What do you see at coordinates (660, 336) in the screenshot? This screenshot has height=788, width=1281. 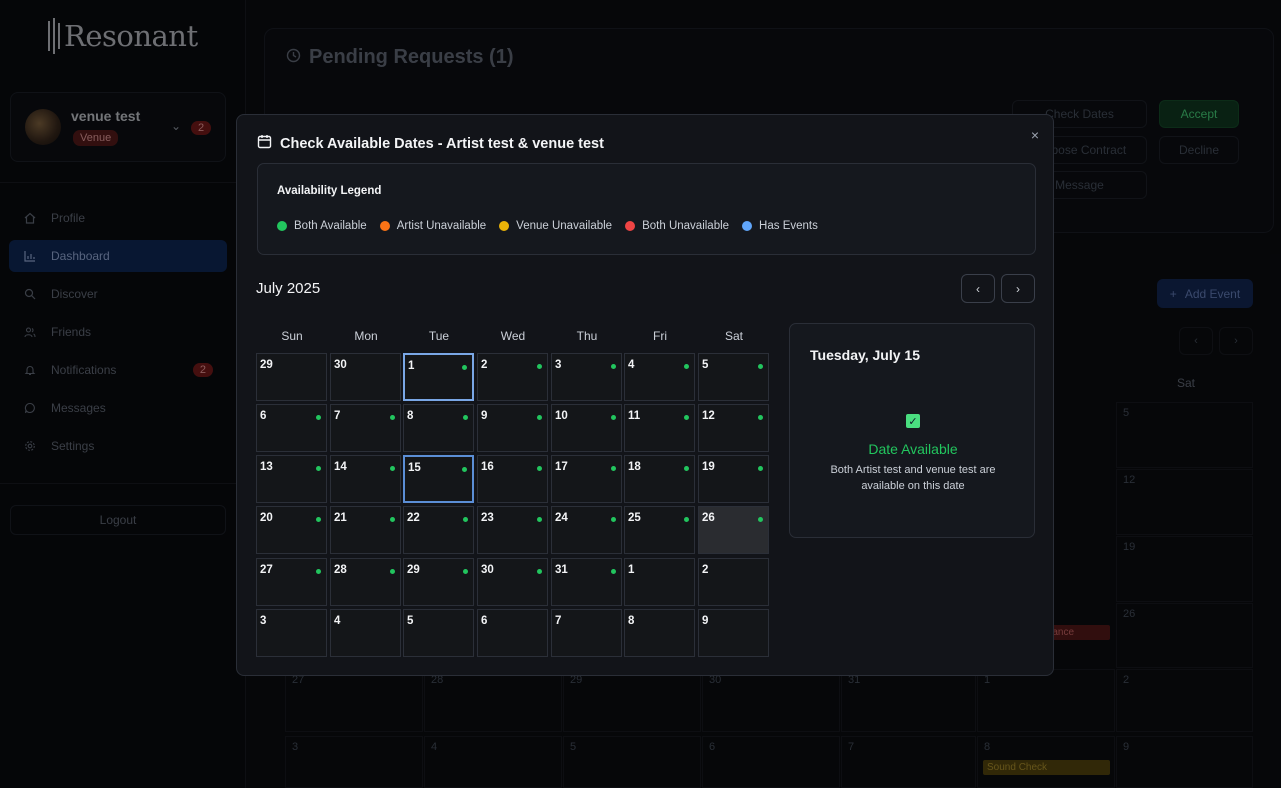 I see `weekday-label: Fri` at bounding box center [660, 336].